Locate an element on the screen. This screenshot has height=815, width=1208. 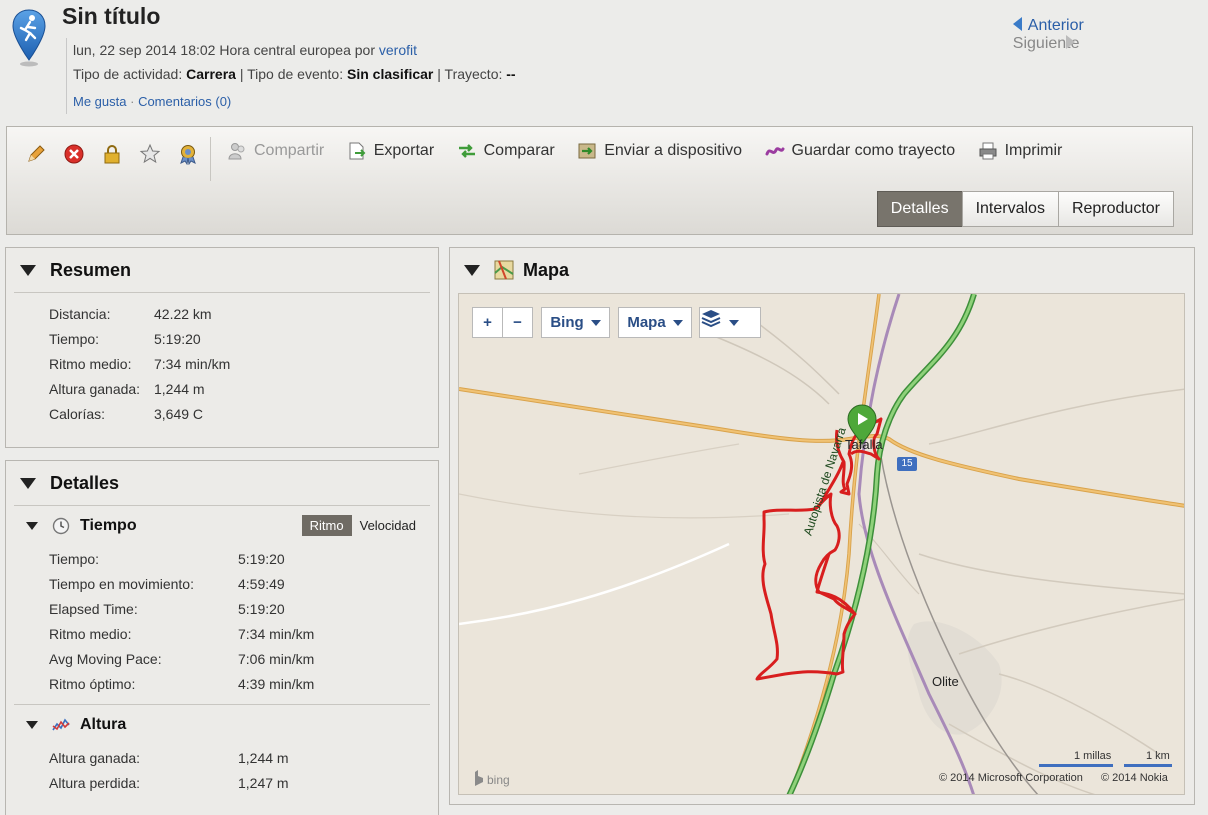
stat-label: Altura perdida: is located at coordinates (95, 782).